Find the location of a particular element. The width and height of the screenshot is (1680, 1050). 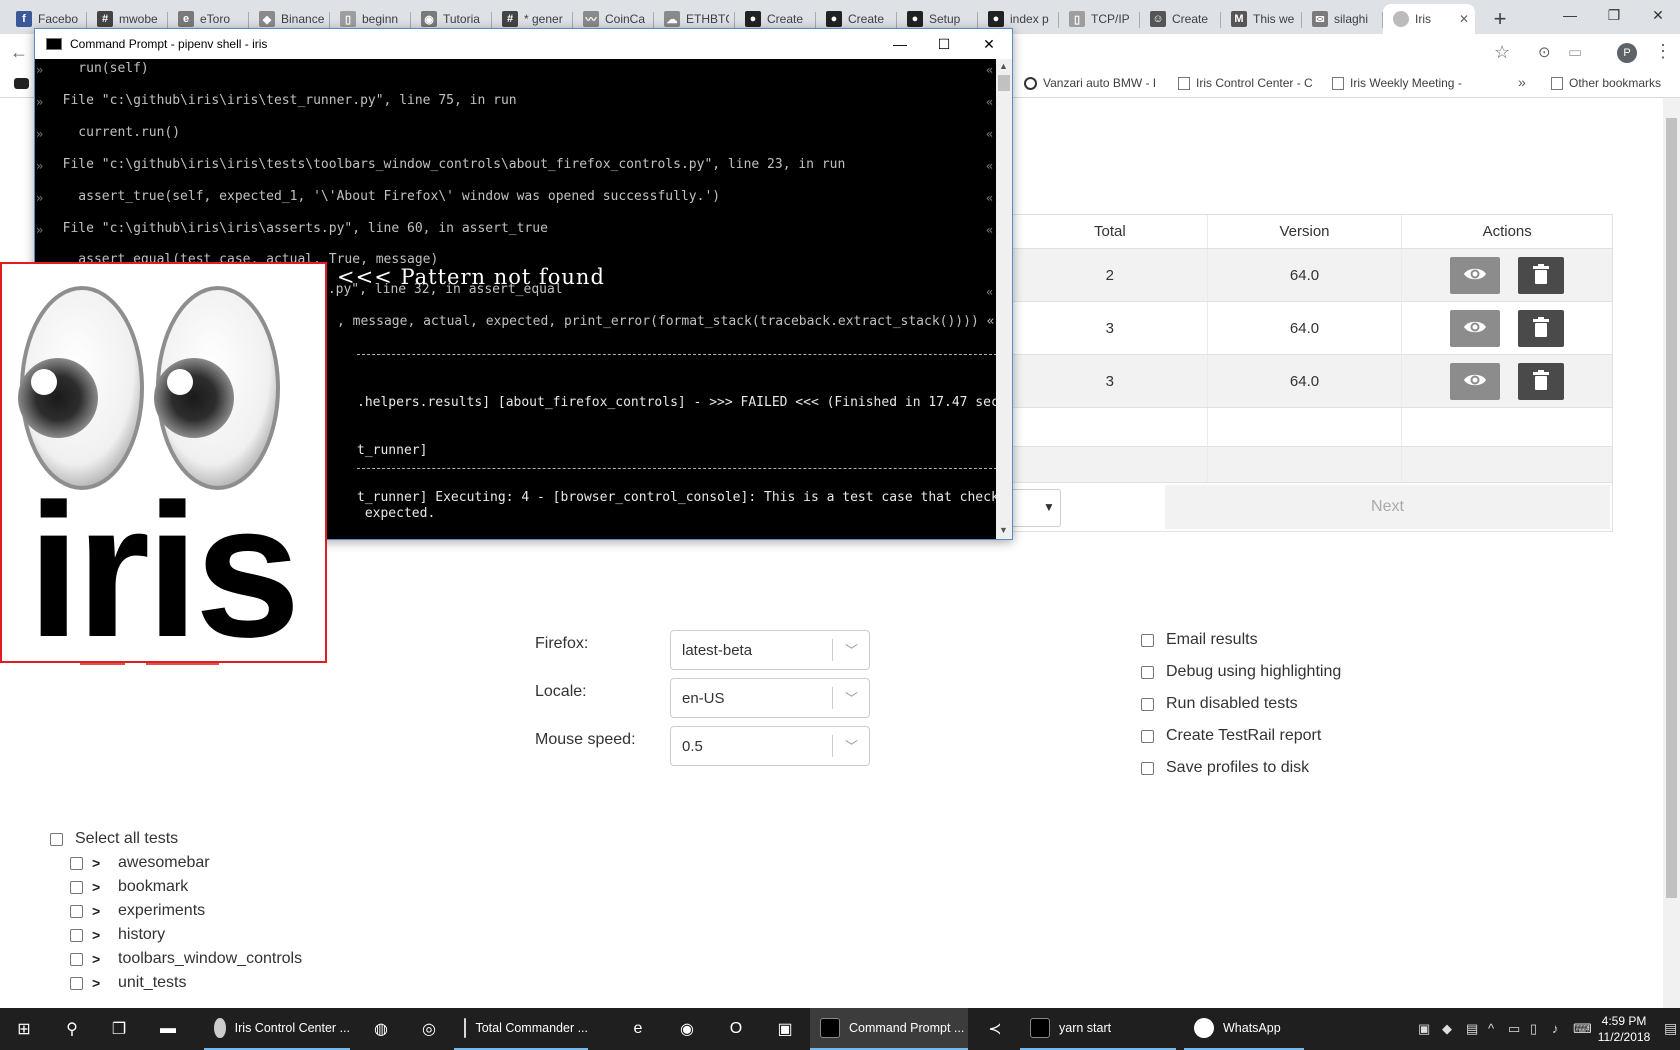

test-folder-item: > history is located at coordinates (117, 935).